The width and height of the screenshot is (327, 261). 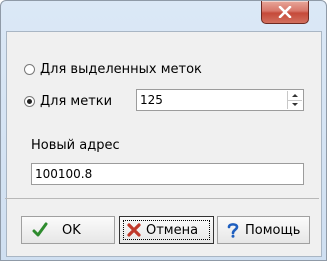 What do you see at coordinates (167, 174) in the screenshot?
I see `new-address-input` at bounding box center [167, 174].